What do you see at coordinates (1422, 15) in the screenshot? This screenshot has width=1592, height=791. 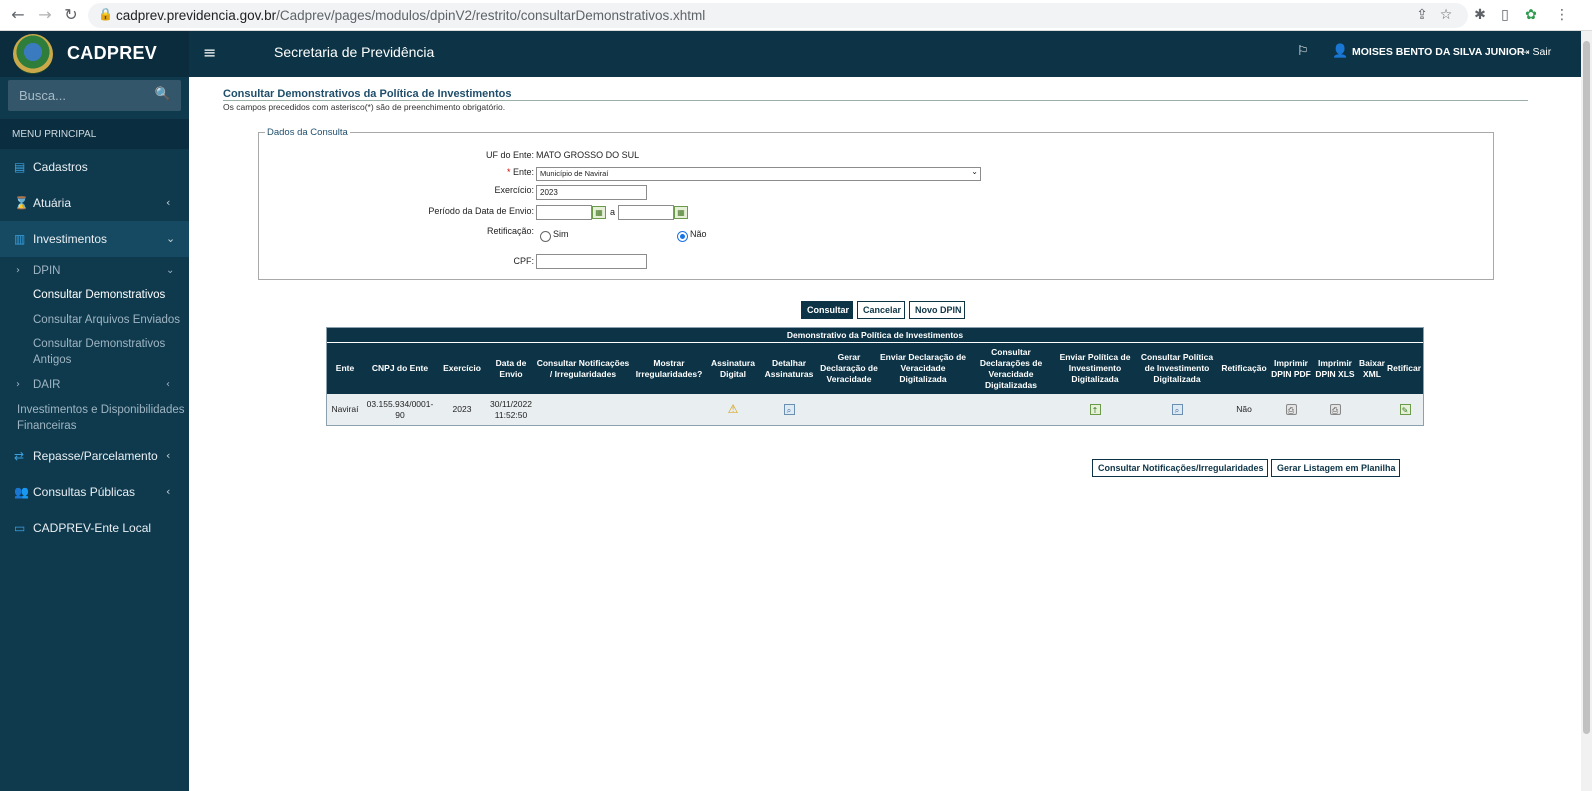 I see `share-icon: ⇪` at bounding box center [1422, 15].